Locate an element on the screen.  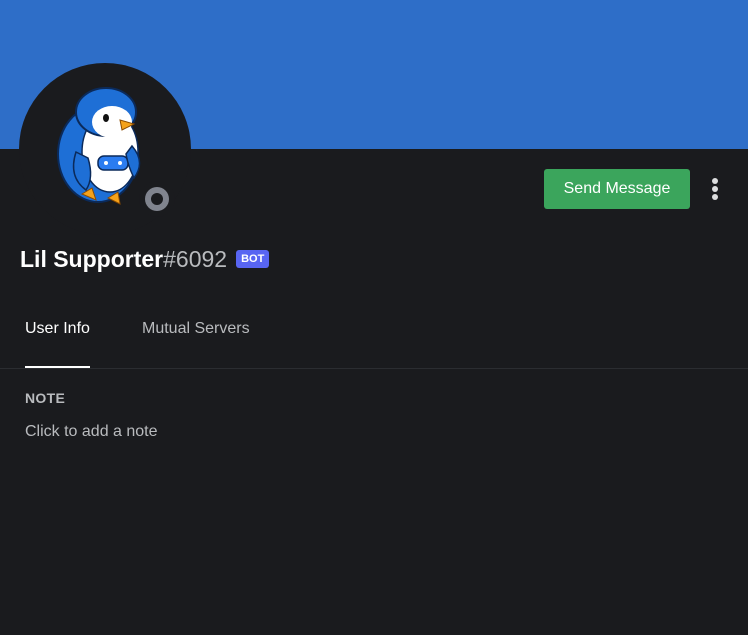
status-indicator is located at coordinates (157, 199).